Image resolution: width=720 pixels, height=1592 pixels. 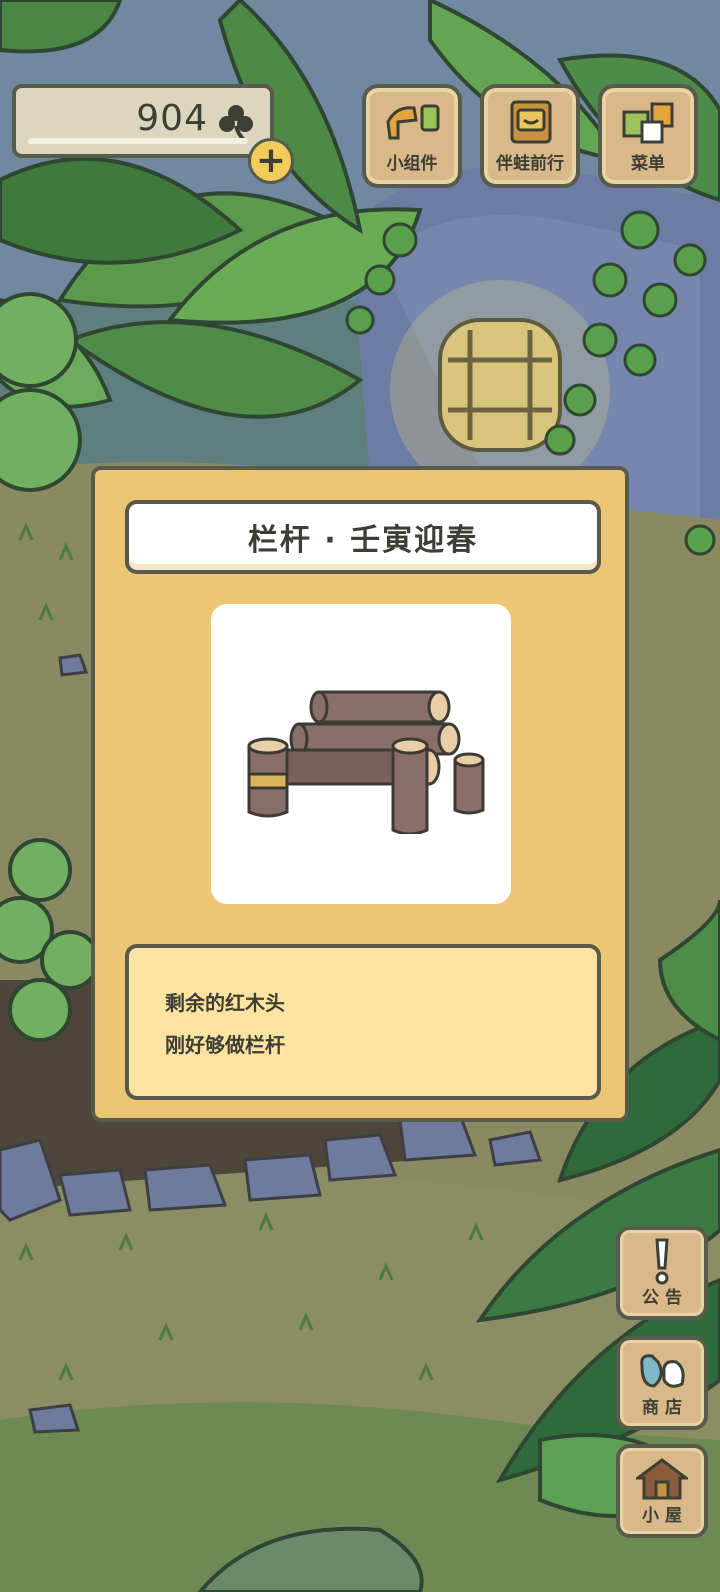 What do you see at coordinates (366, 762) in the screenshot?
I see `wooden-log-fence-icon` at bounding box center [366, 762].